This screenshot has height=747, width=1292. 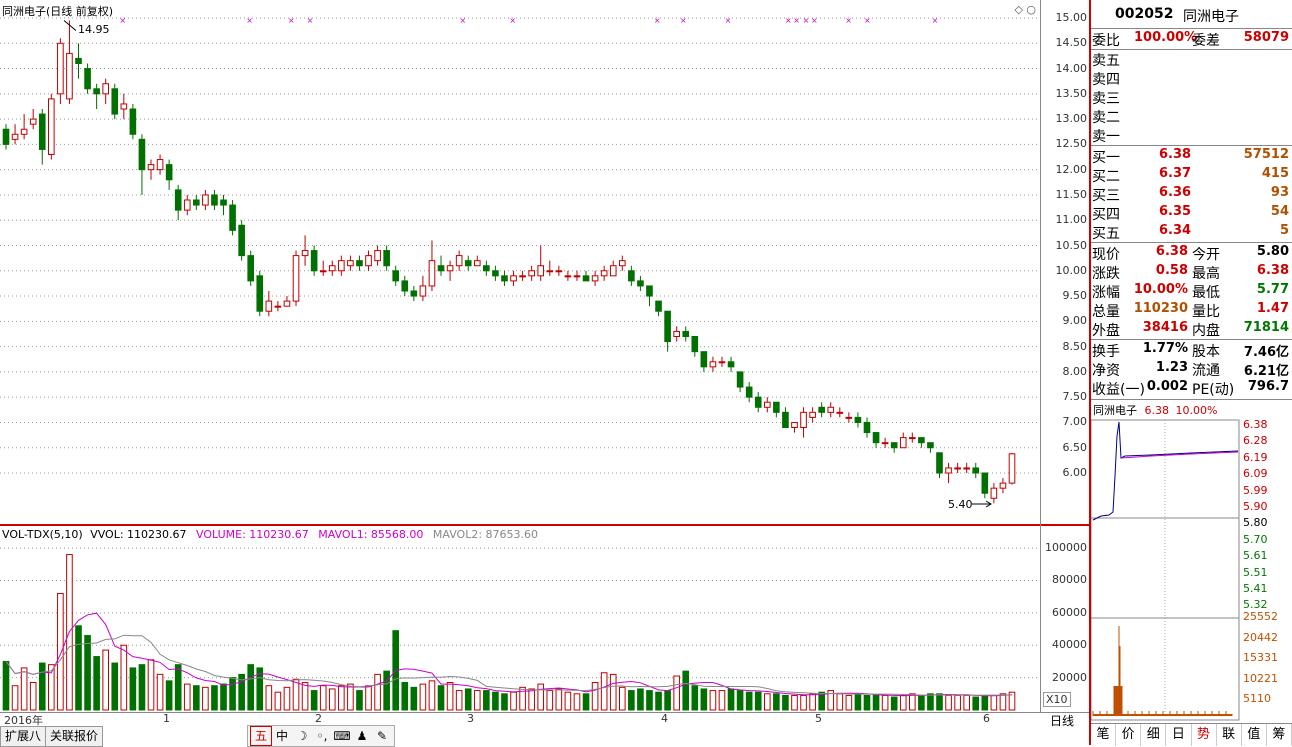 I want to click on price-tick-label: 13.50, so click(x=1071, y=93).